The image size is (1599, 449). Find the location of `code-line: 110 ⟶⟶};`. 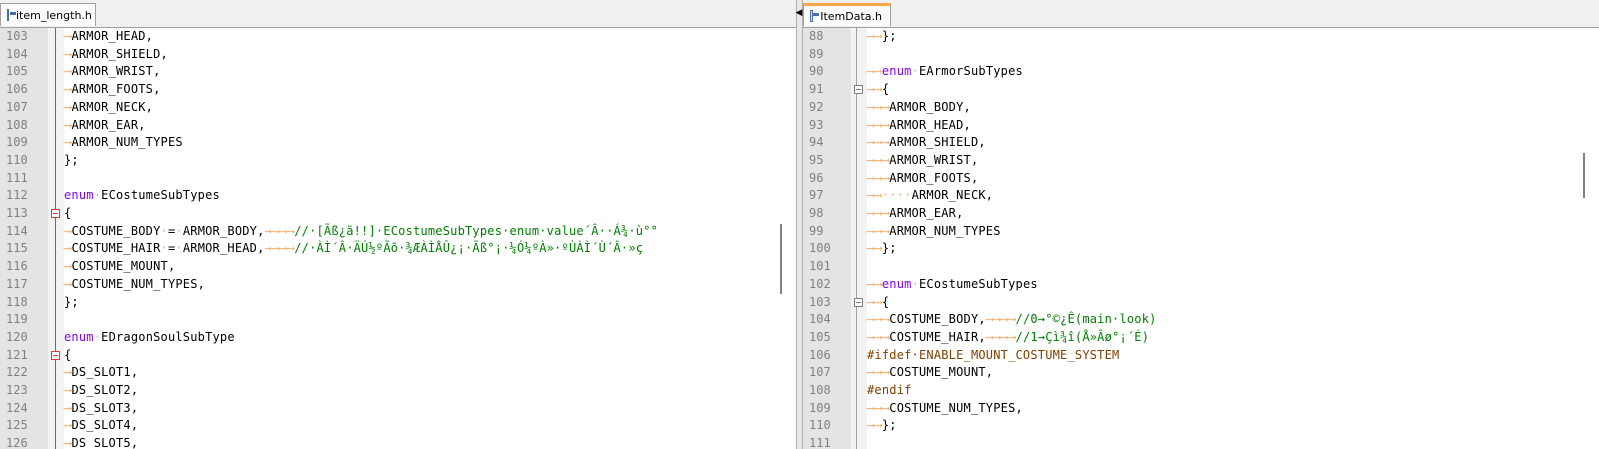

code-line: 110 ⟶⟶}; is located at coordinates (1201, 426).